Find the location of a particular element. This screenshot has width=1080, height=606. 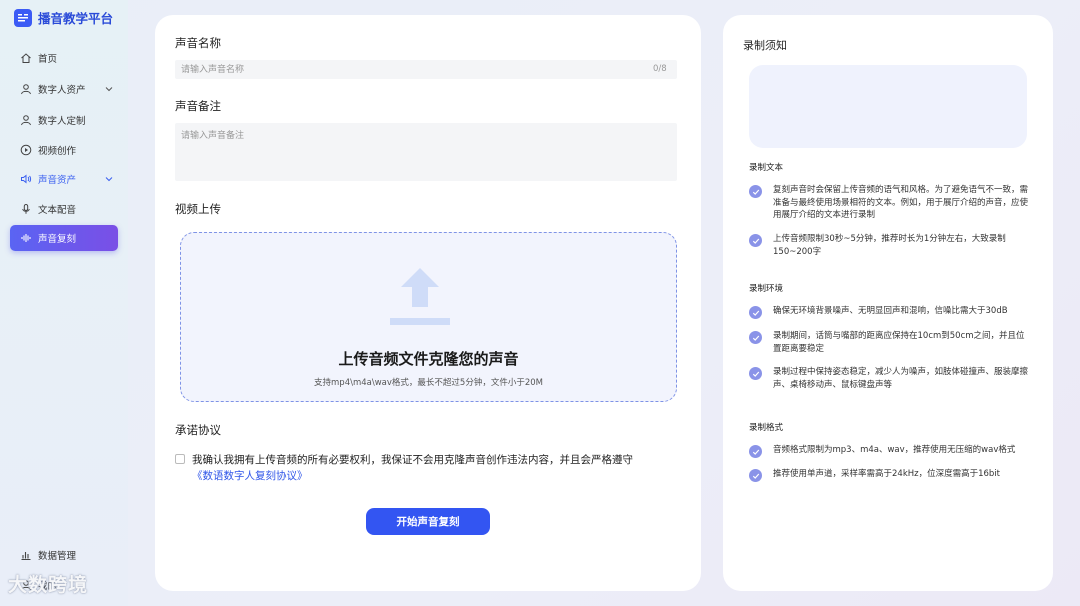

watermark: 大数跨境 is located at coordinates (48, 585).